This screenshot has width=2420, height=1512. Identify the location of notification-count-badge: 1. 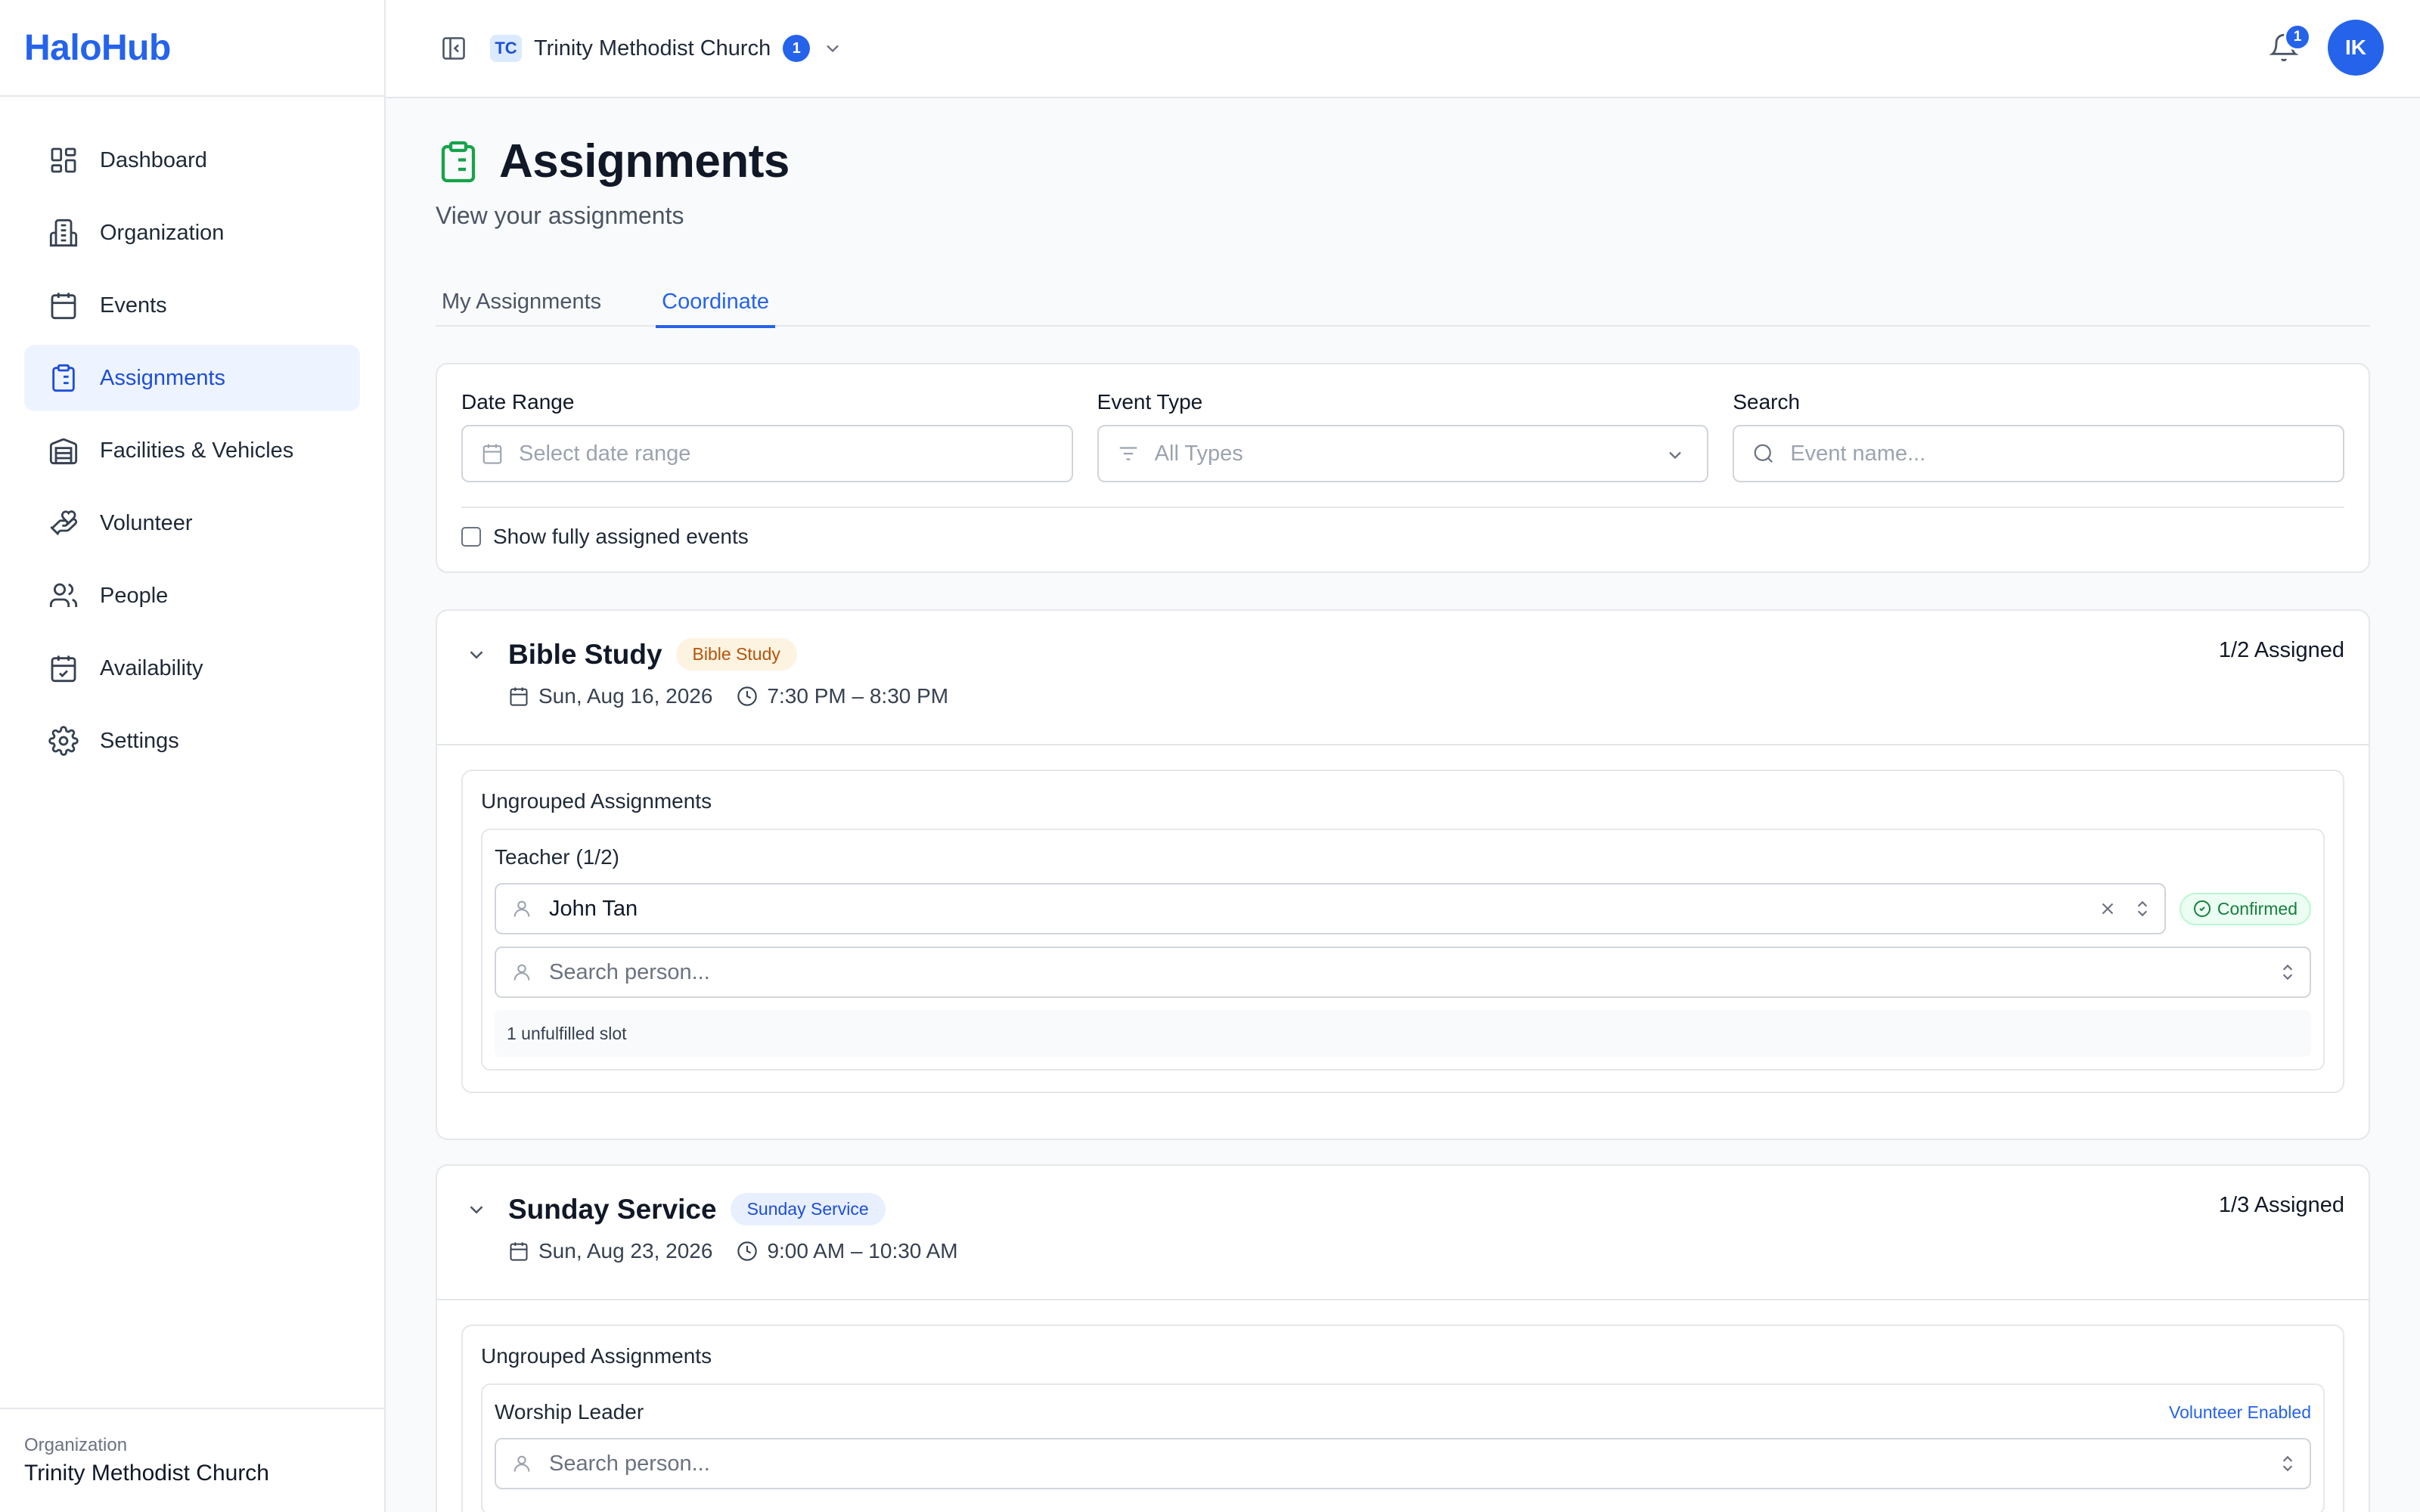
(2297, 37).